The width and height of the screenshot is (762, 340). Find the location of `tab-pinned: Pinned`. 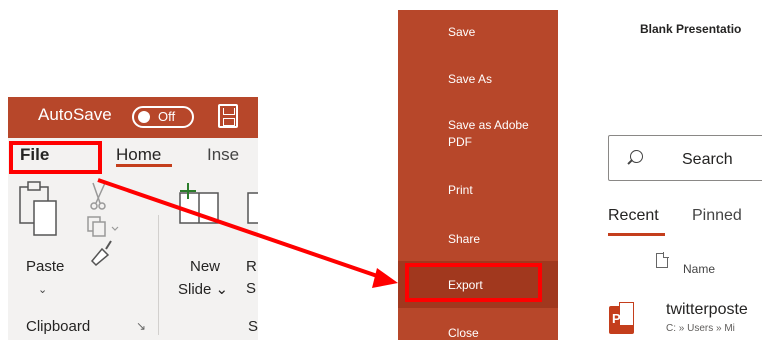

tab-pinned: Pinned is located at coordinates (717, 216).